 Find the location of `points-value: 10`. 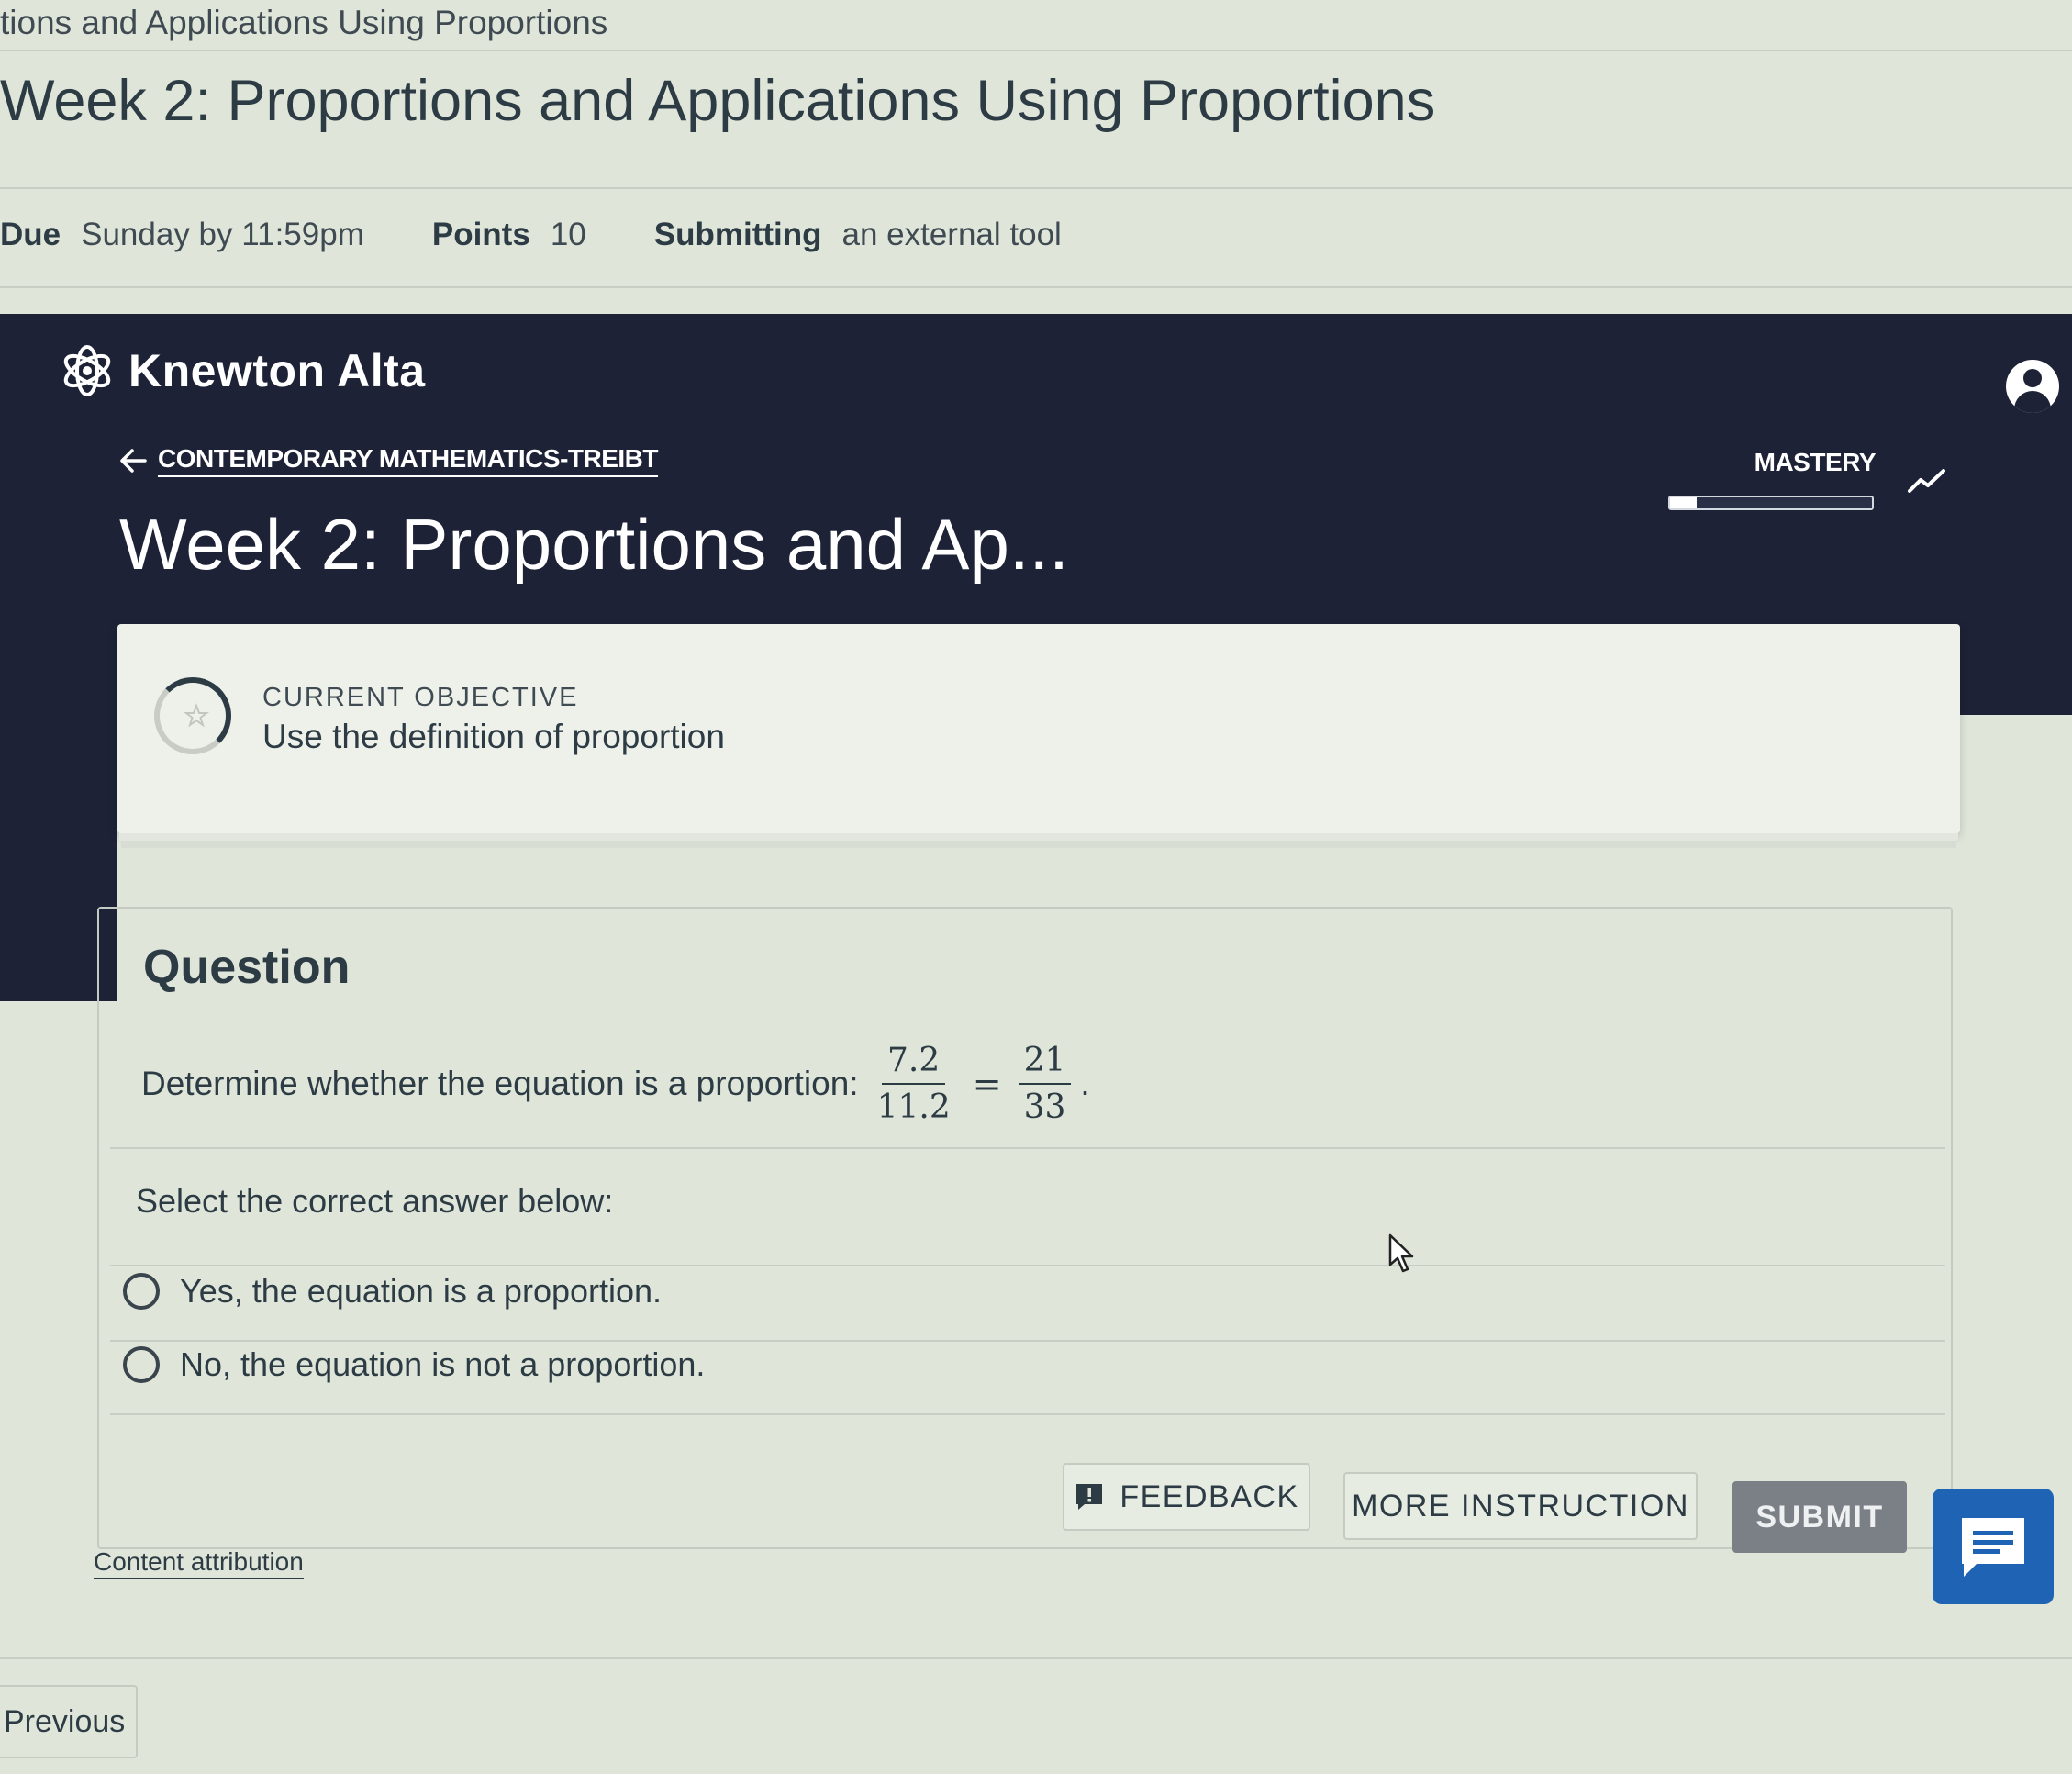

points-value: 10 is located at coordinates (568, 234).